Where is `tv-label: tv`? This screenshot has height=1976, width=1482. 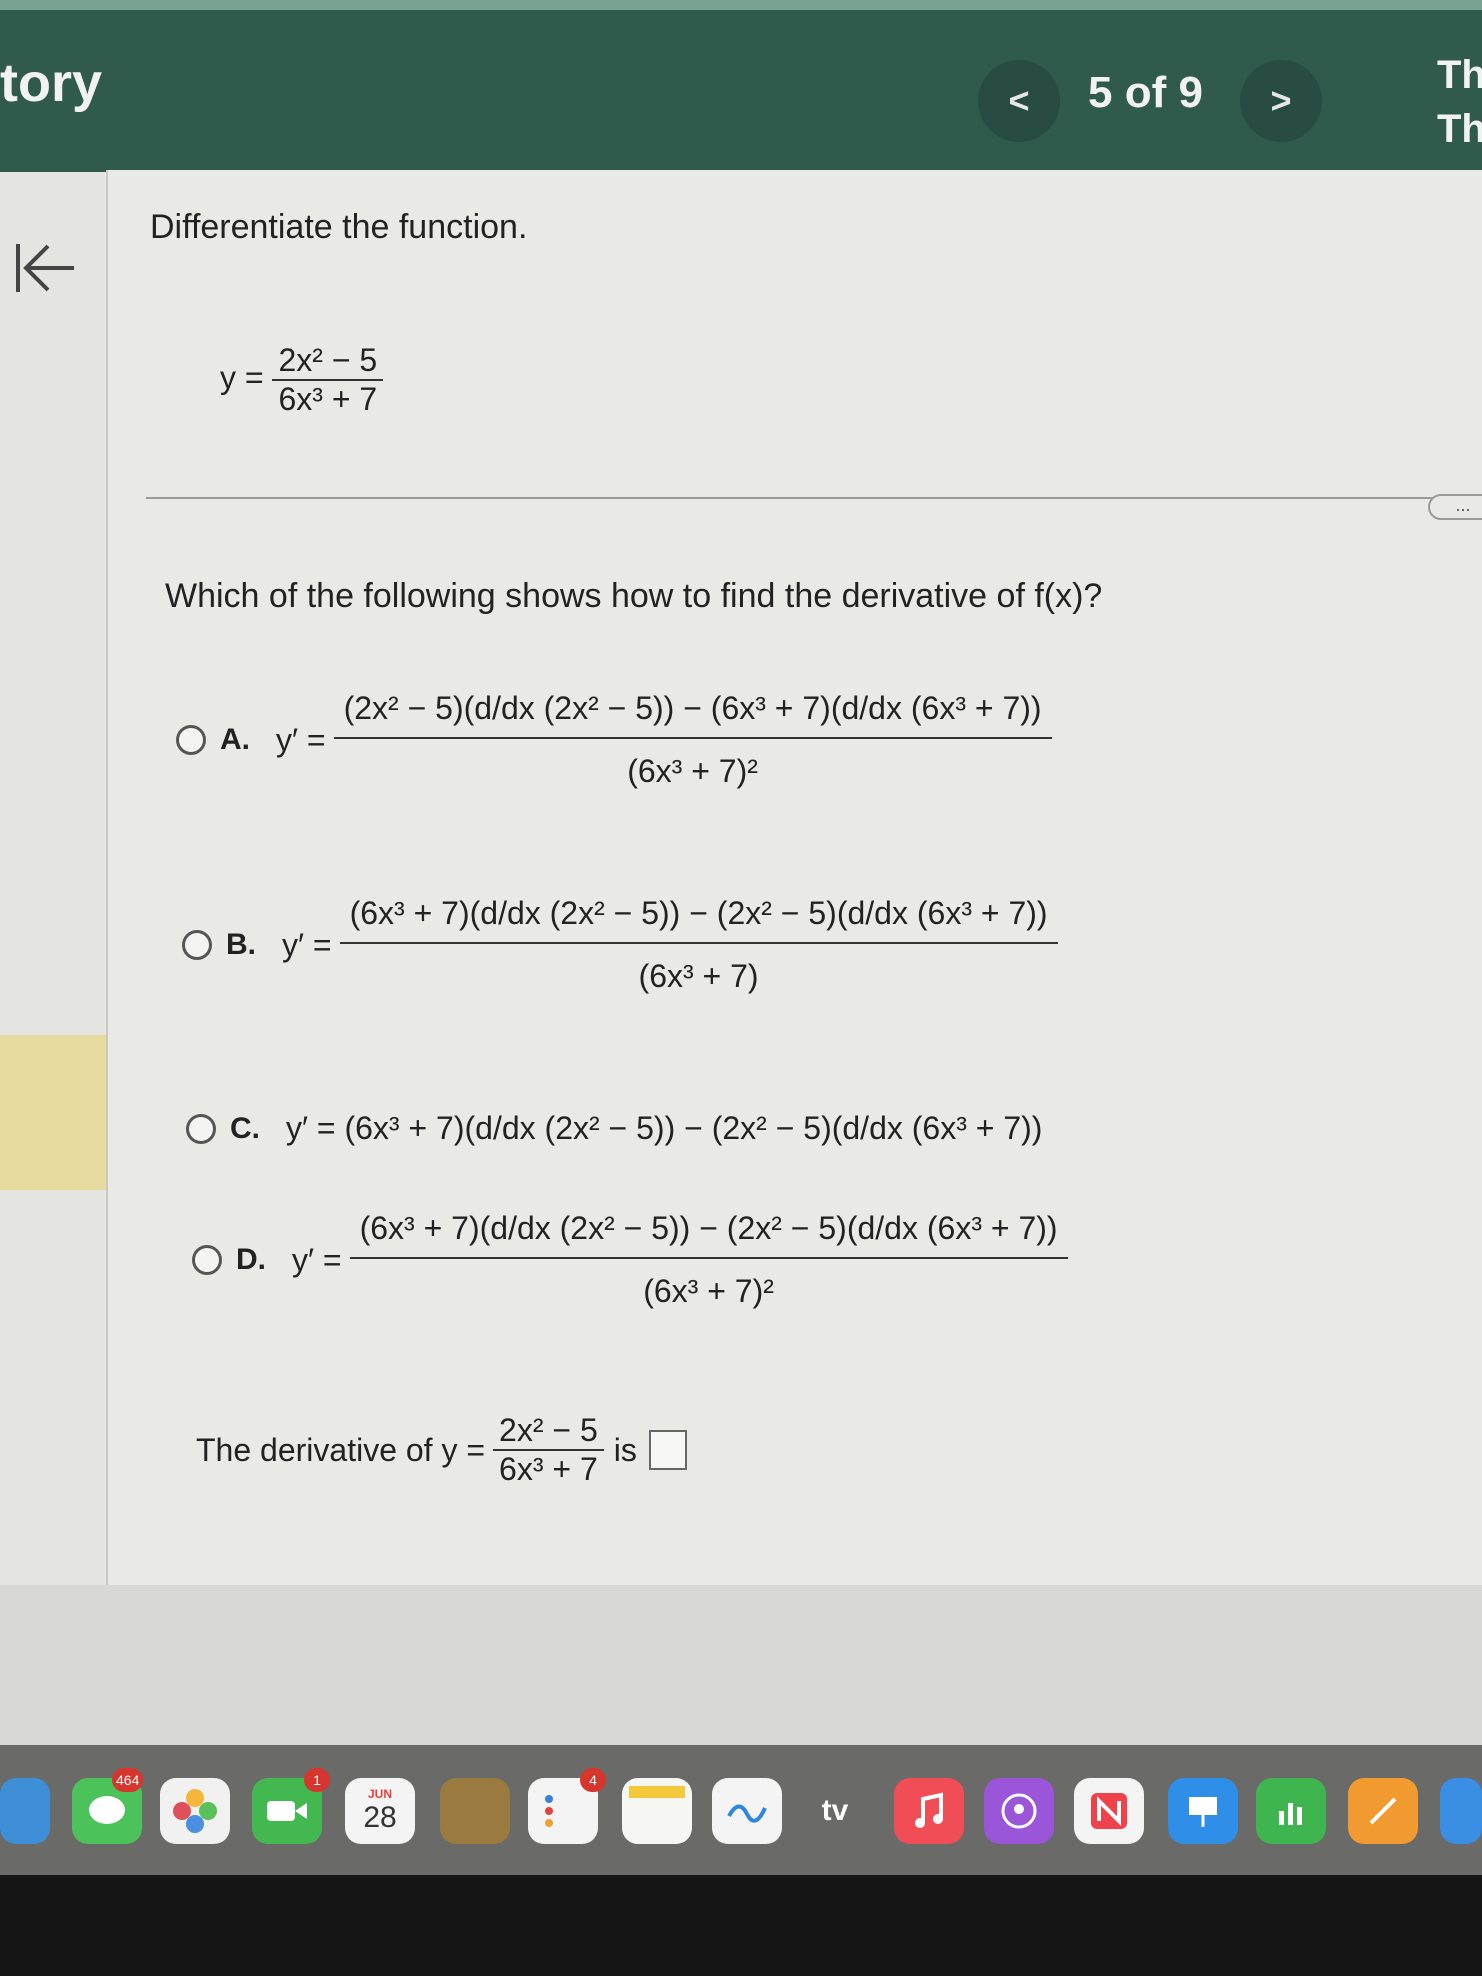
tv-label: tv is located at coordinates (835, 1810).